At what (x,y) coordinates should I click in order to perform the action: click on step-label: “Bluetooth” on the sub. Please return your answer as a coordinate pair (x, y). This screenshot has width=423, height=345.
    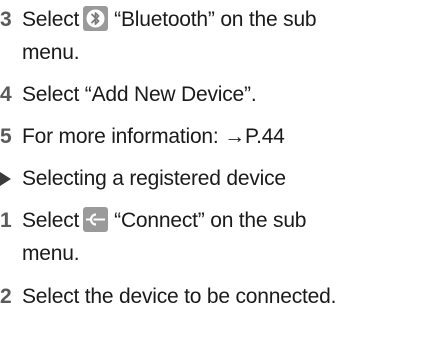
    Looking at the image, I should click on (215, 19).